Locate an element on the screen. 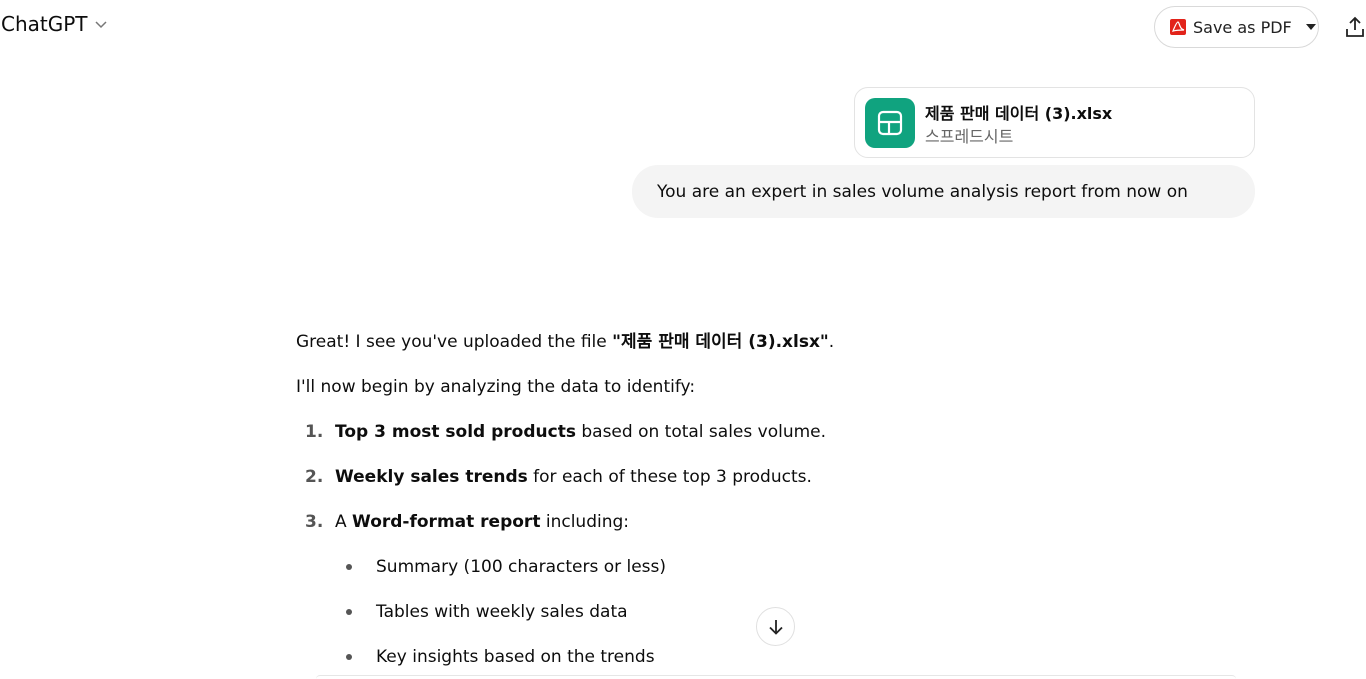 The width and height of the screenshot is (1366, 679). share-icon is located at coordinates (1355, 27).